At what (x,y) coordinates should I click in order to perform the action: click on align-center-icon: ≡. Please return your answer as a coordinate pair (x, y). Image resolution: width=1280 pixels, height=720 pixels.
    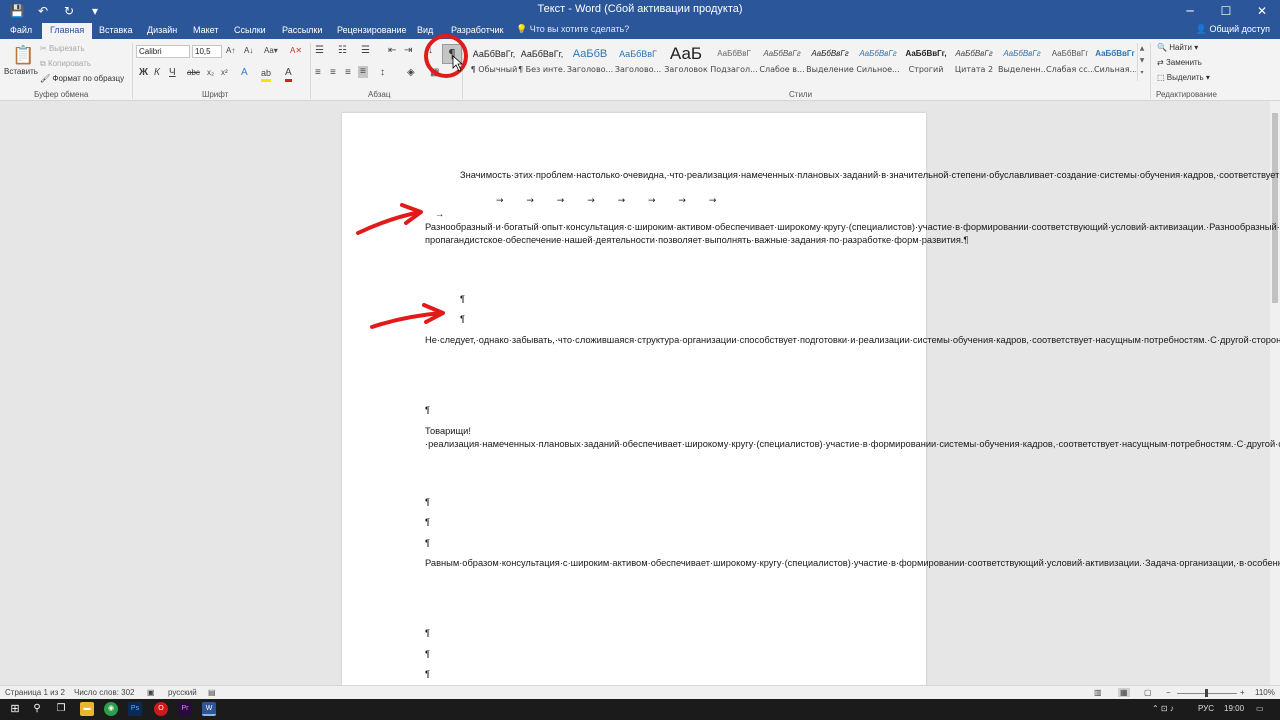
    Looking at the image, I should click on (333, 73).